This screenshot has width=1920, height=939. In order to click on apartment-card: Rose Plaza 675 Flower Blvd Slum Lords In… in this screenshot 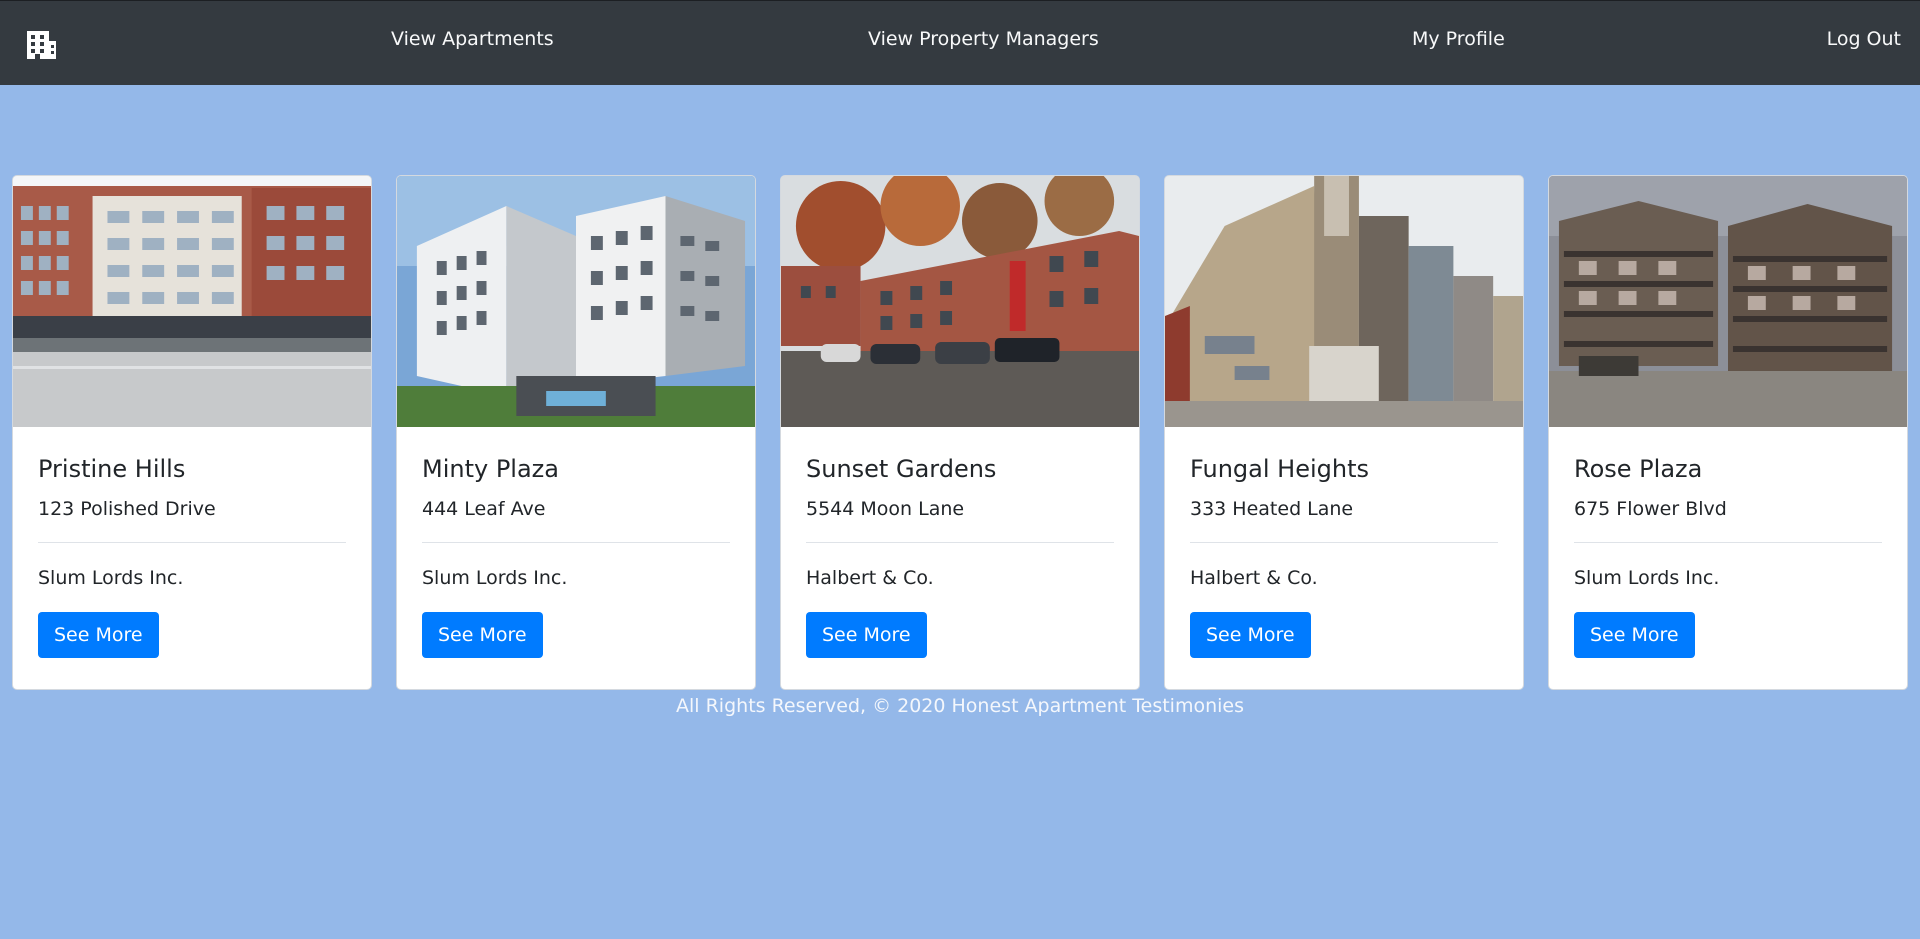, I will do `click(1728, 432)`.